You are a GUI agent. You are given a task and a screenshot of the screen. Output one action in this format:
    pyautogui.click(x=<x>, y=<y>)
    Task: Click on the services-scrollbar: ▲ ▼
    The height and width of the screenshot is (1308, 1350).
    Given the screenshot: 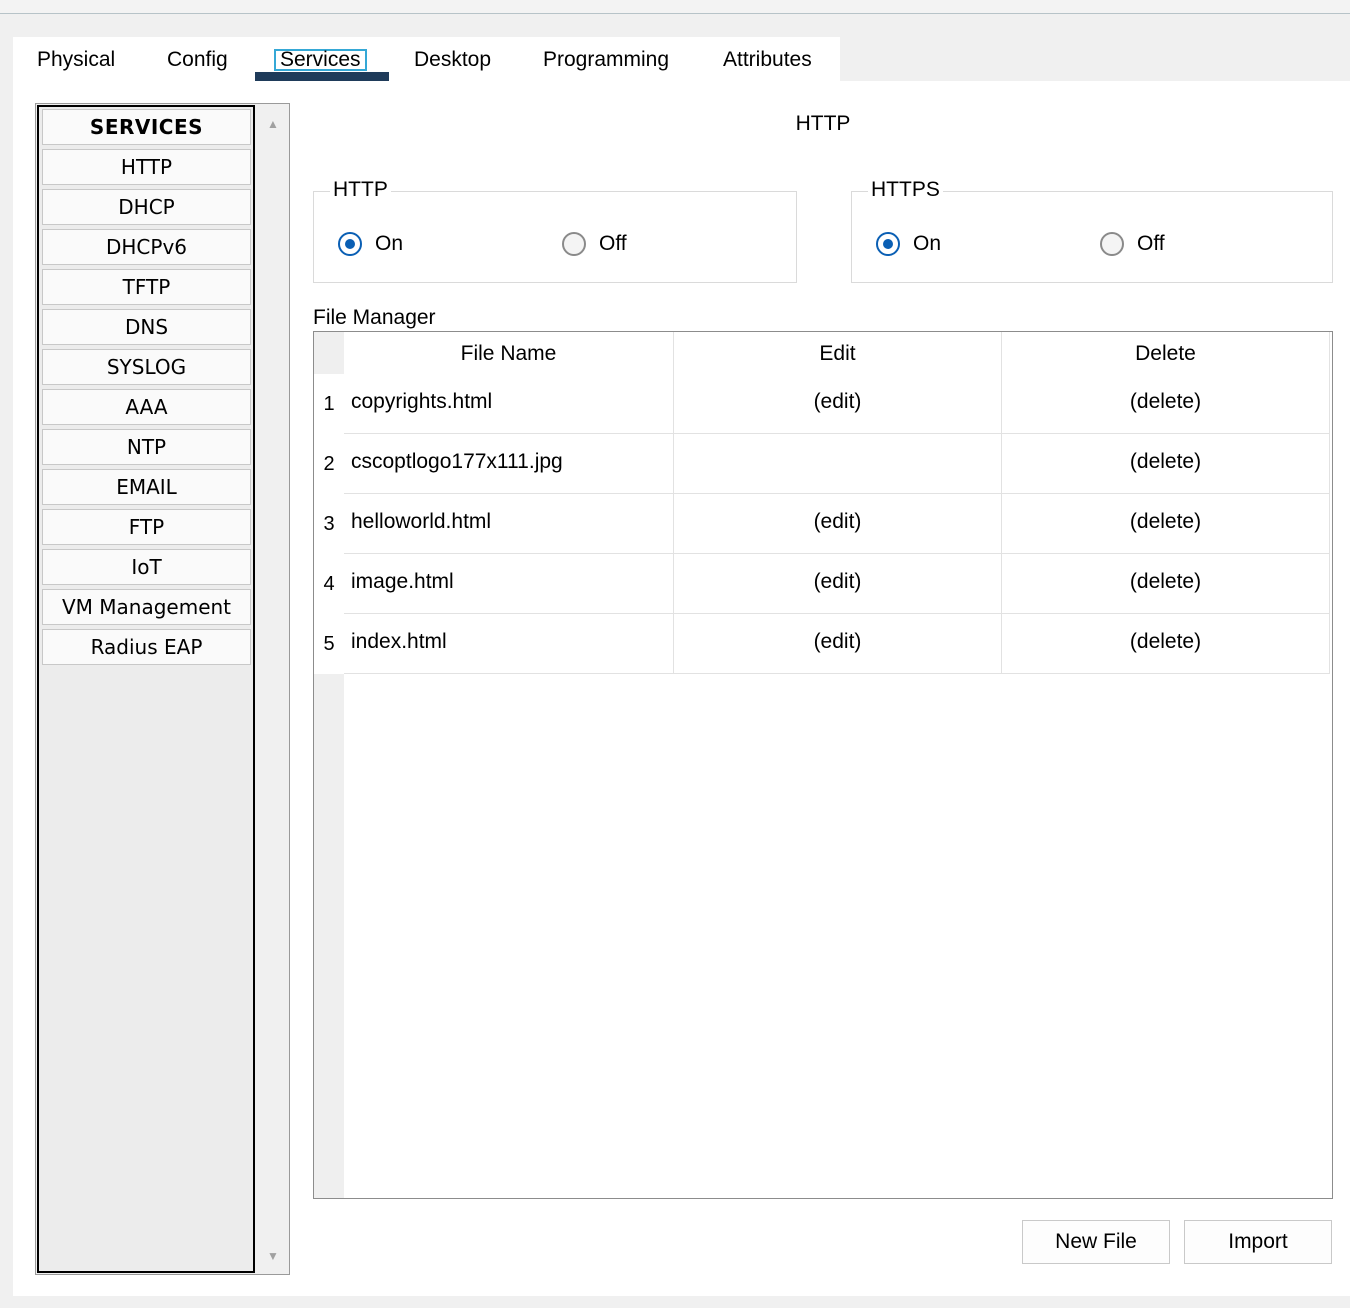 What is the action you would take?
    pyautogui.click(x=273, y=689)
    